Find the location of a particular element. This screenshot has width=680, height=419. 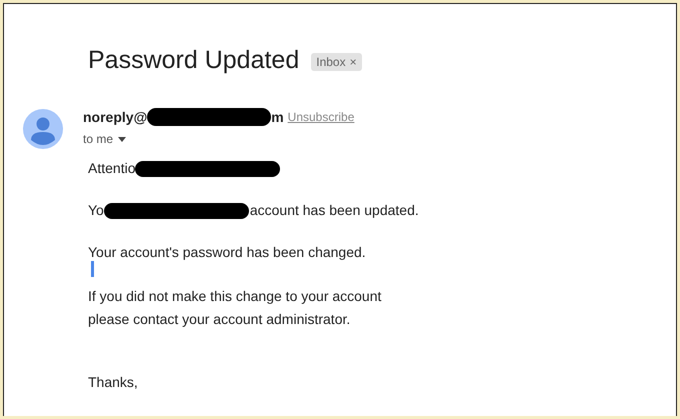

caret-icon is located at coordinates (122, 139).